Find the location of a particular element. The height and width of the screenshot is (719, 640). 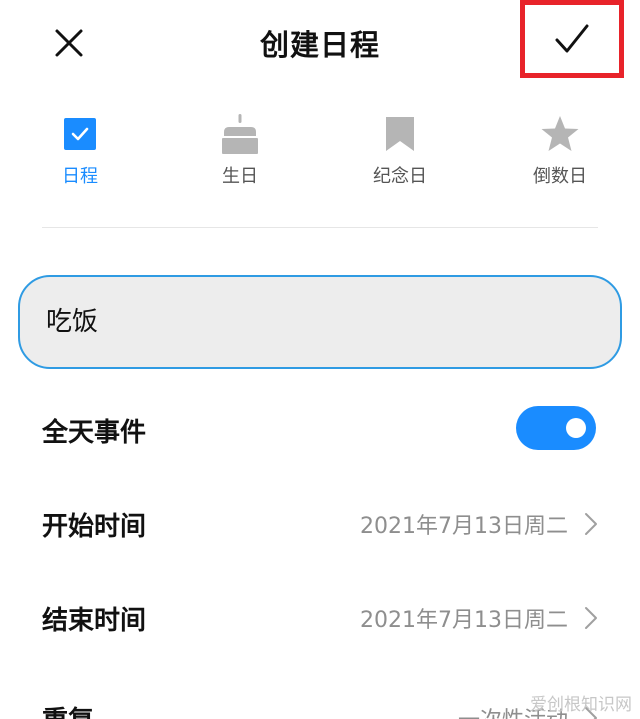

type-countdown: 倒数日 is located at coordinates (560, 150).